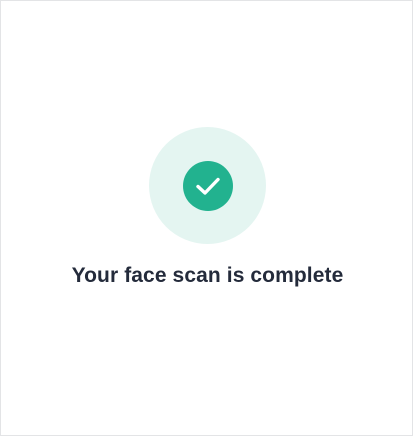  I want to click on success-badge, so click(208, 186).